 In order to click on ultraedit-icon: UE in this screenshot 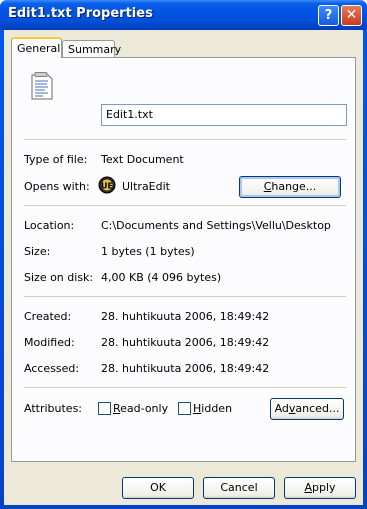, I will do `click(107, 185)`.